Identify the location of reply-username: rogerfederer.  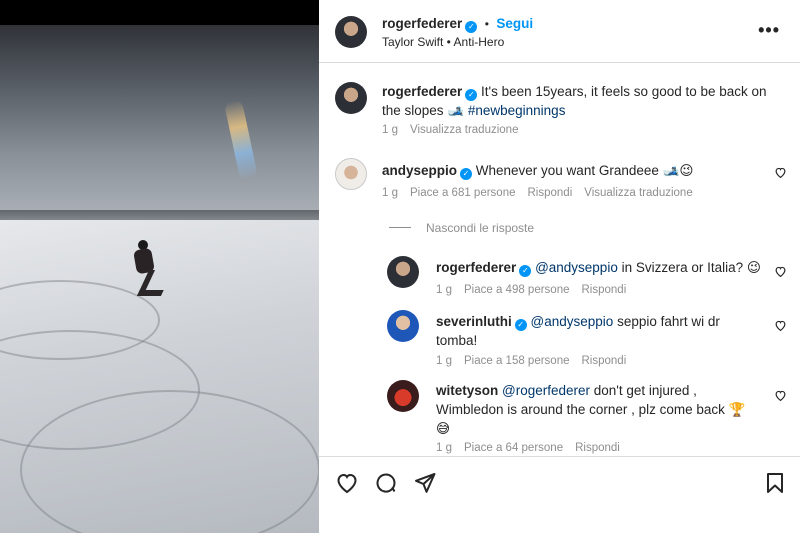
(476, 267).